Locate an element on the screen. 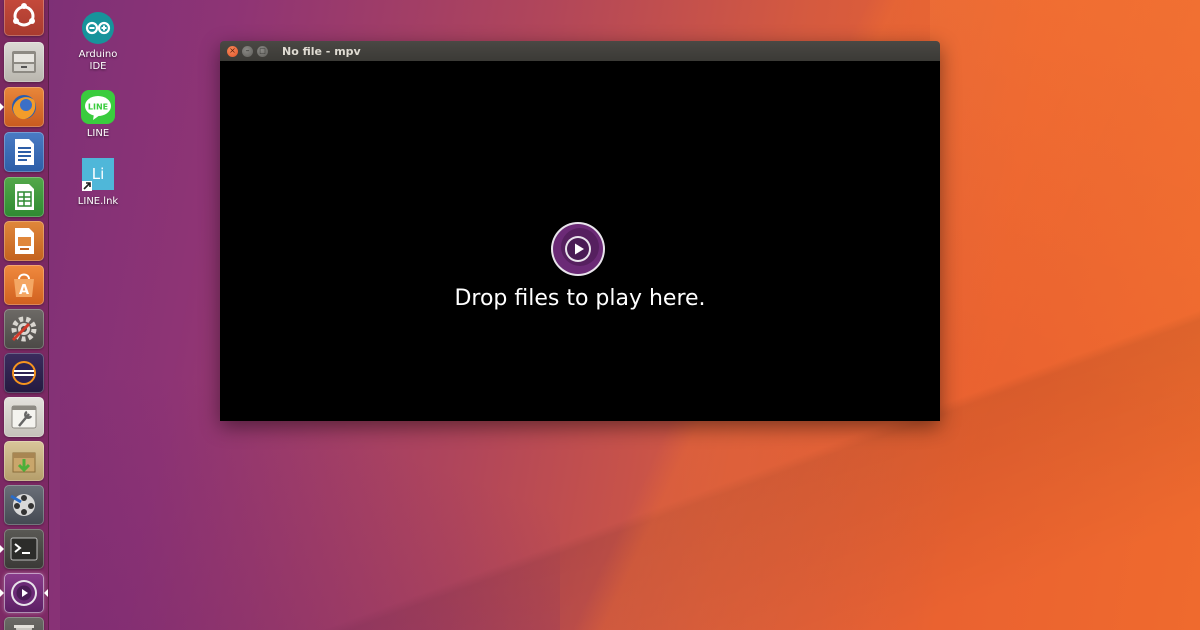 Image resolution: width=1200 pixels, height=630 pixels. desktop-icon-label-line: LINE.lnk is located at coordinates (98, 201).